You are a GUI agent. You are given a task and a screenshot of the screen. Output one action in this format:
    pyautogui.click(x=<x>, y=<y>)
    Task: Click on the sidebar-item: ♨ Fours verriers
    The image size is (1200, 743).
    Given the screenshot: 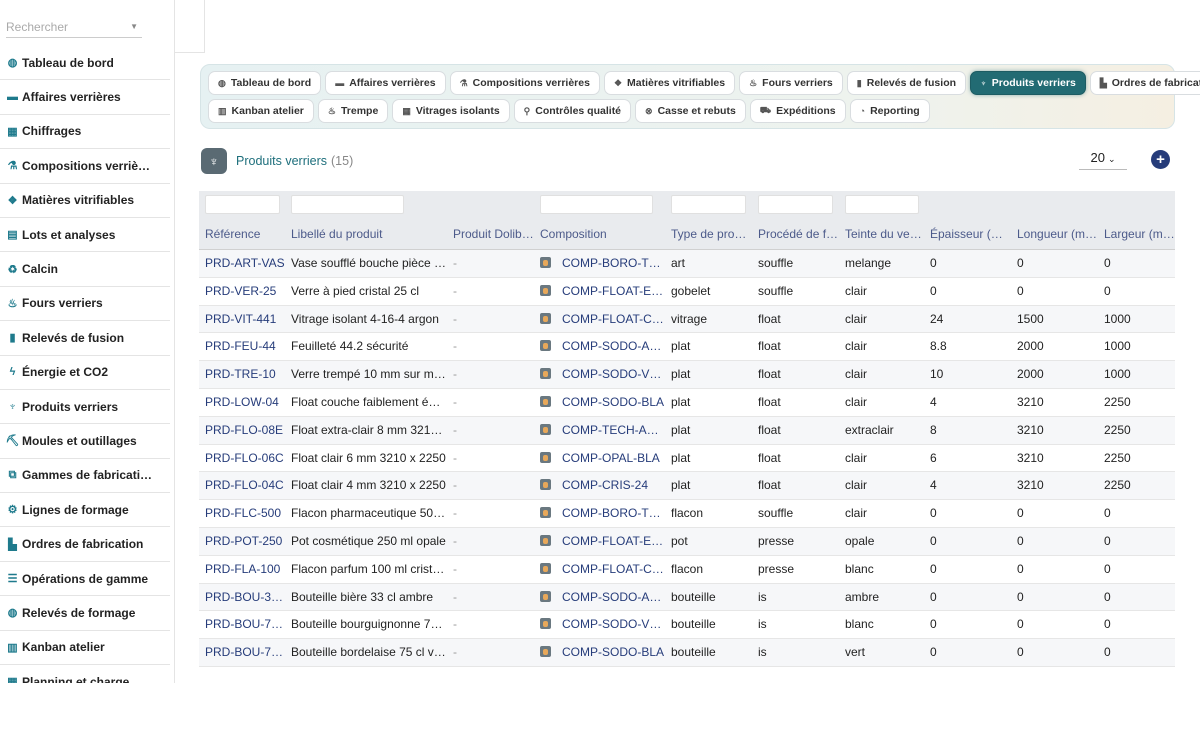 What is the action you would take?
    pyautogui.click(x=85, y=304)
    